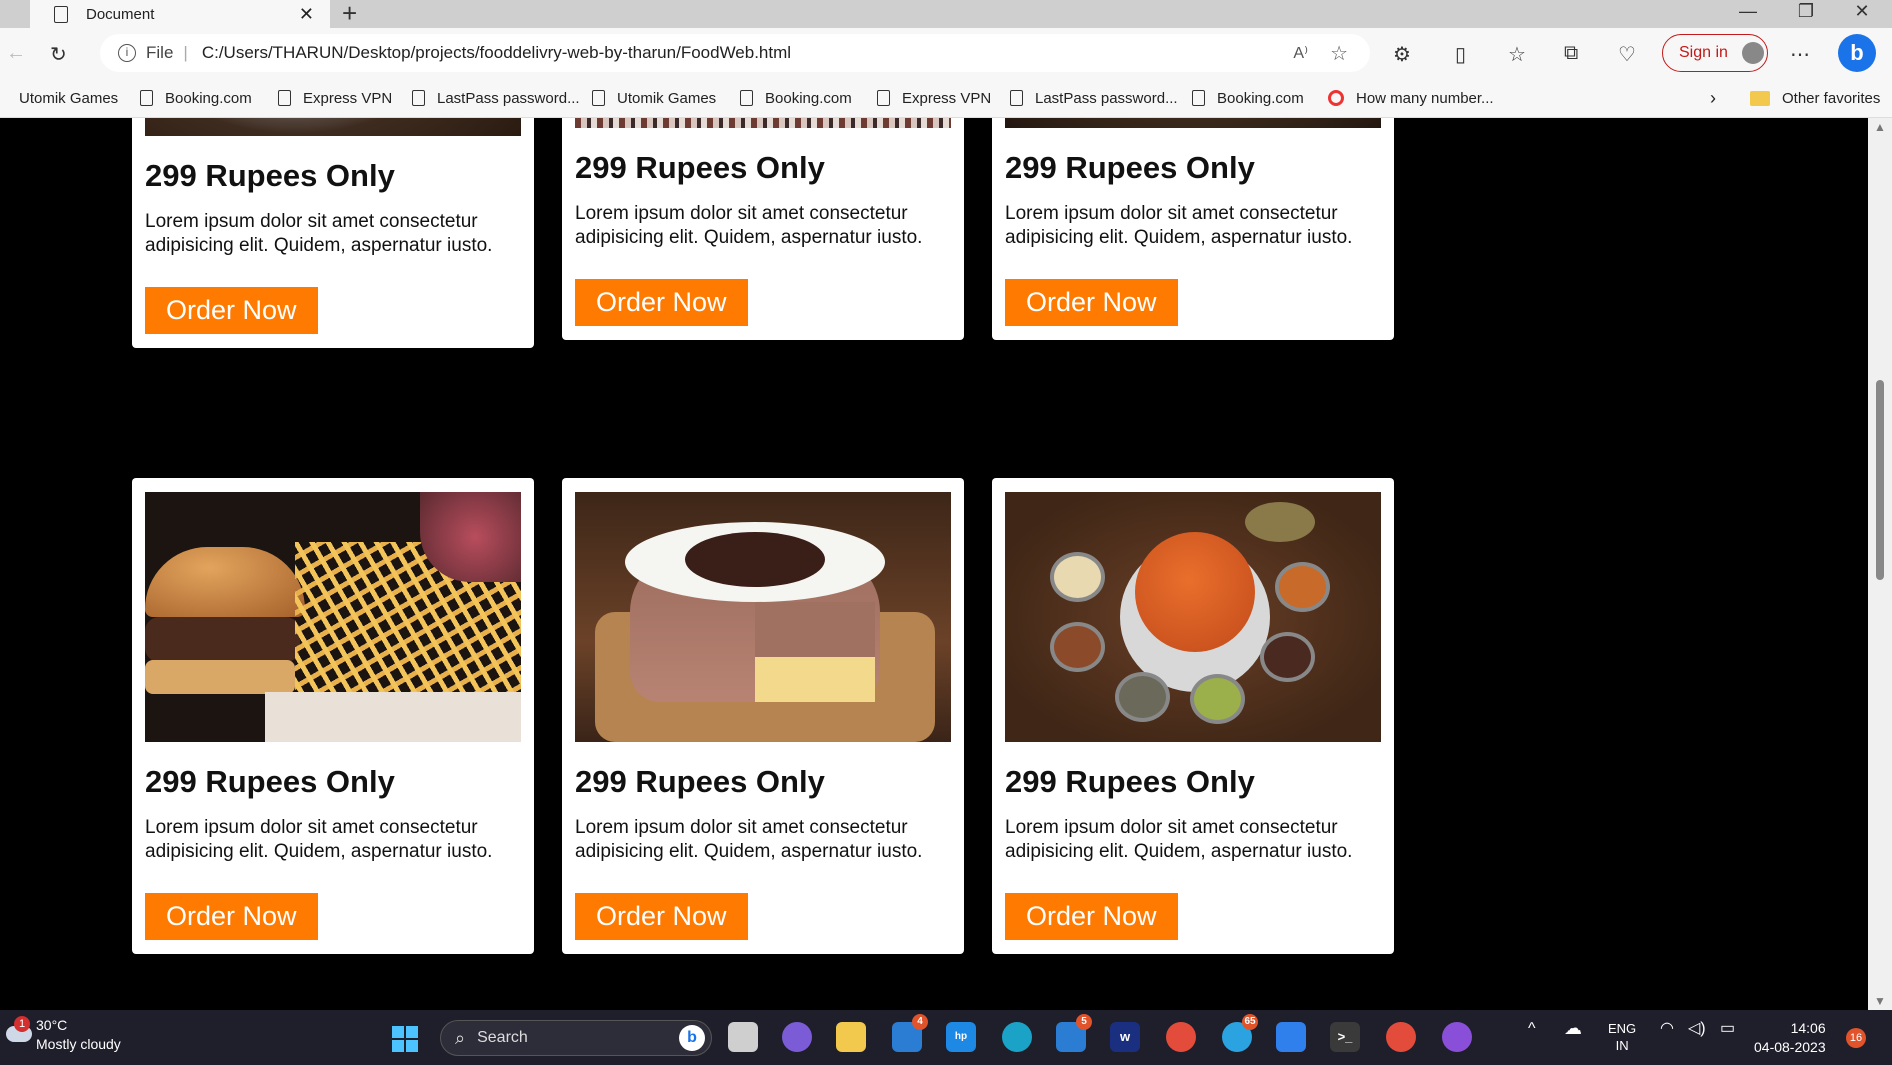 The width and height of the screenshot is (1892, 1065). What do you see at coordinates (1532, 1028) in the screenshot?
I see `chevron-up-icon: ^` at bounding box center [1532, 1028].